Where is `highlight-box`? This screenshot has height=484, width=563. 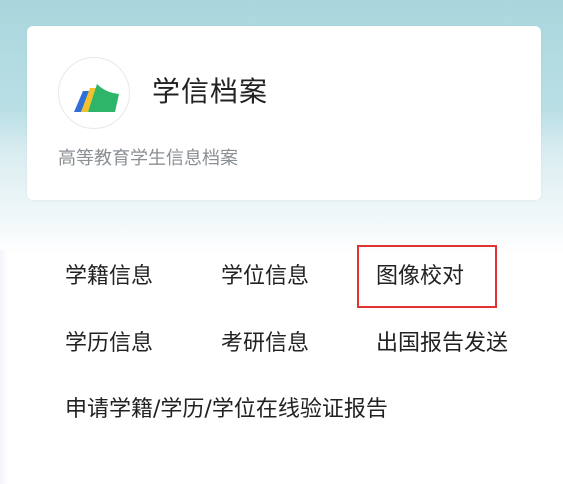 highlight-box is located at coordinates (427, 276).